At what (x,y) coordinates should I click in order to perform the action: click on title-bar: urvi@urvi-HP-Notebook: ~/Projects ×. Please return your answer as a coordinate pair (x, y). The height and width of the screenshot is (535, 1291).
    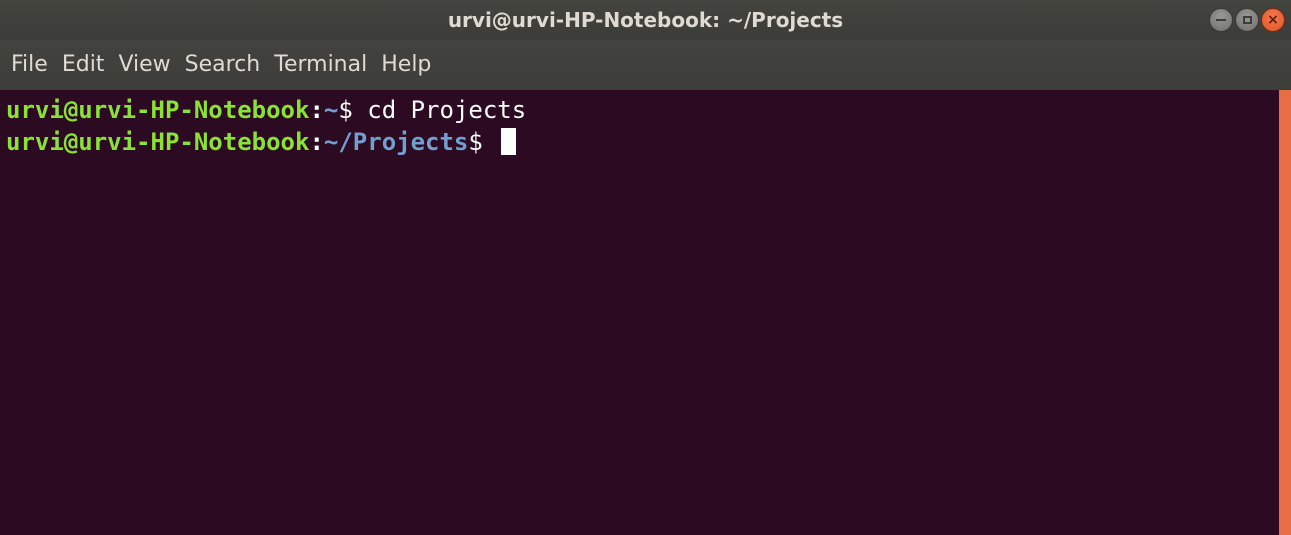
    Looking at the image, I should click on (645, 20).